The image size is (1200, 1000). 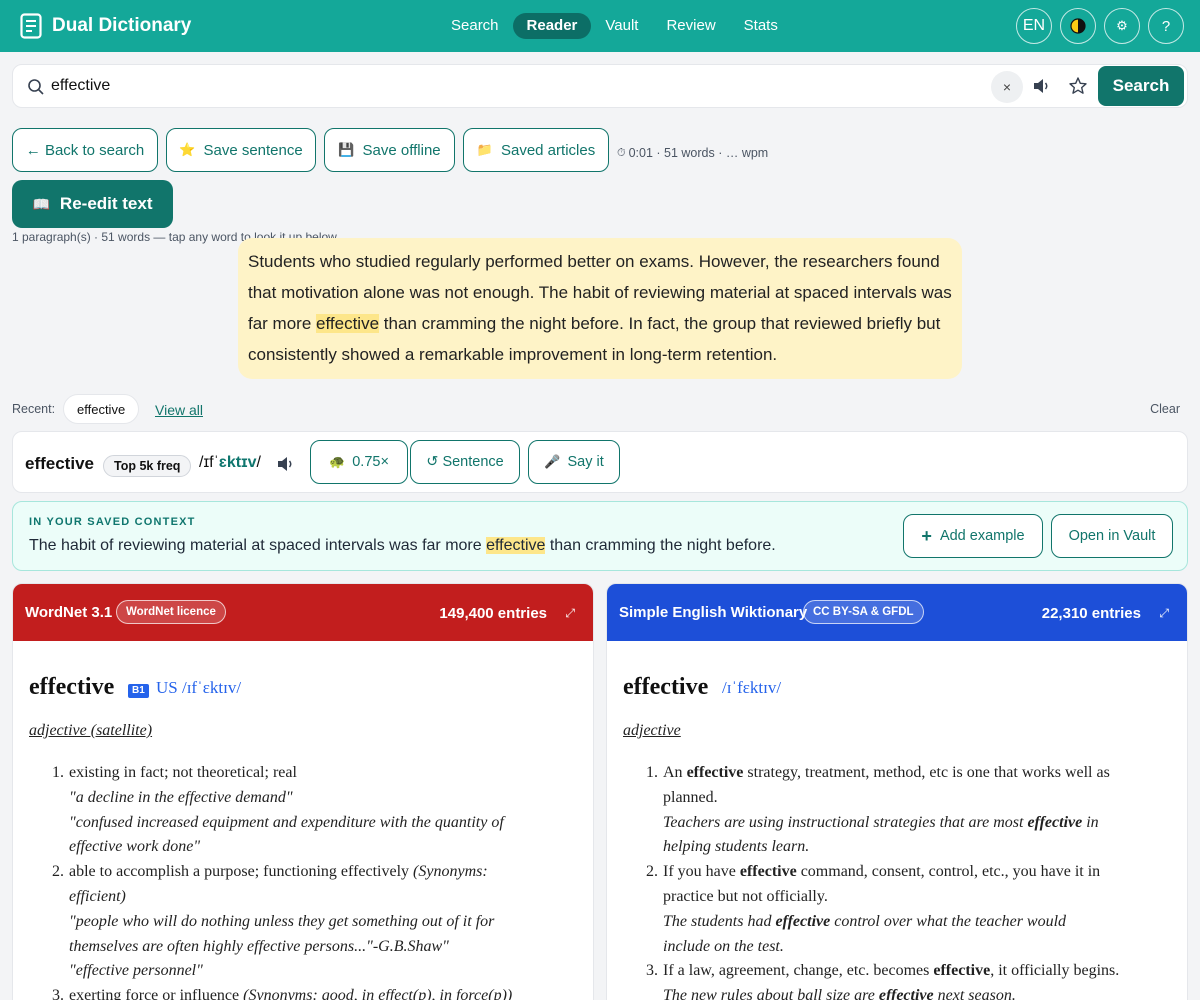 What do you see at coordinates (974, 993) in the screenshot?
I see `example-text: next season.` at bounding box center [974, 993].